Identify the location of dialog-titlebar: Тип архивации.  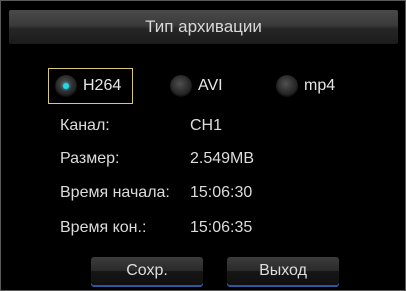
(203, 27).